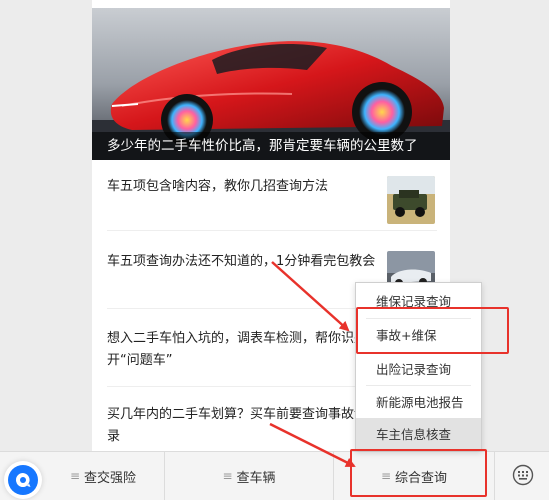 Image resolution: width=549 pixels, height=500 pixels. What do you see at coordinates (418, 434) in the screenshot?
I see `menu-item-owner-info-check: 车主信息核查` at bounding box center [418, 434].